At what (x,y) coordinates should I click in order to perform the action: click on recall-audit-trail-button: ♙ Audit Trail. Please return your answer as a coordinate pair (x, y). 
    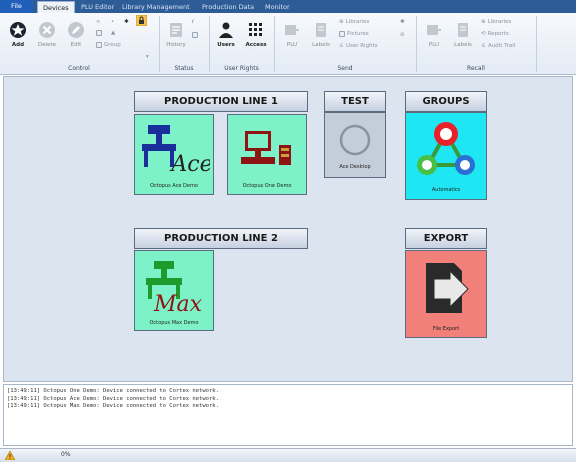
    Looking at the image, I should click on (498, 46).